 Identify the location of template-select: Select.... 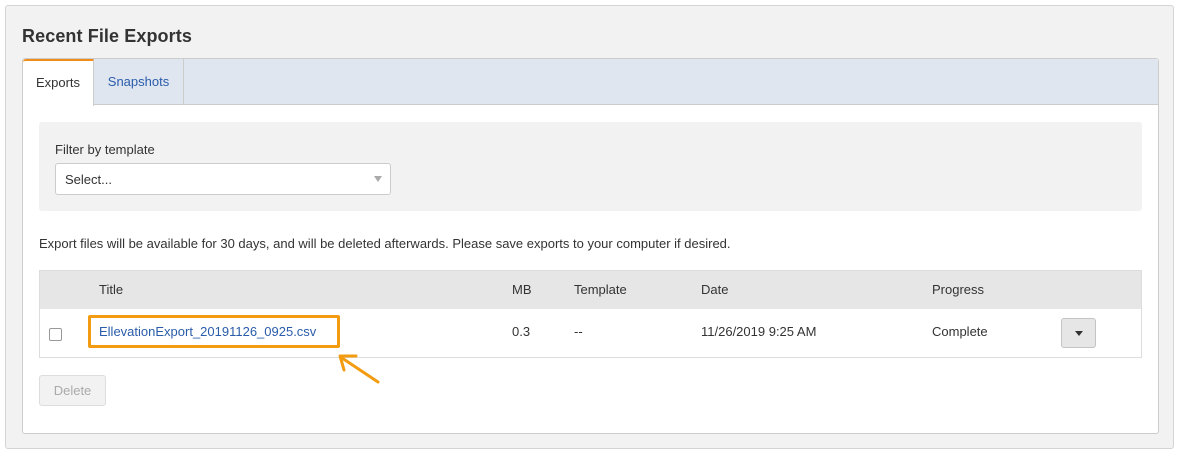
(223, 179).